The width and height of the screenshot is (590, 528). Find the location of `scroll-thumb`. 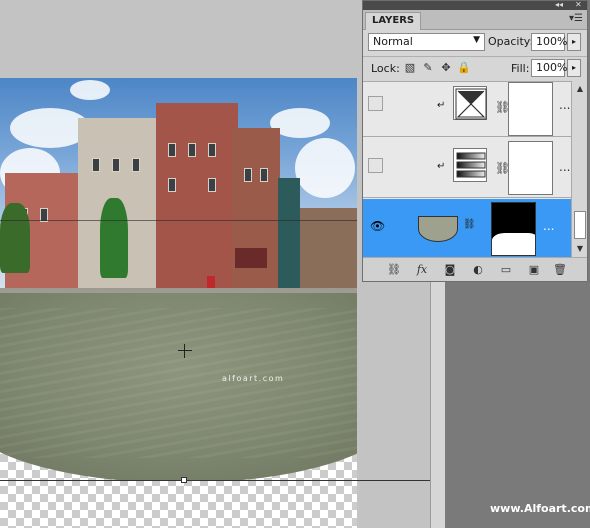

scroll-thumb is located at coordinates (580, 225).